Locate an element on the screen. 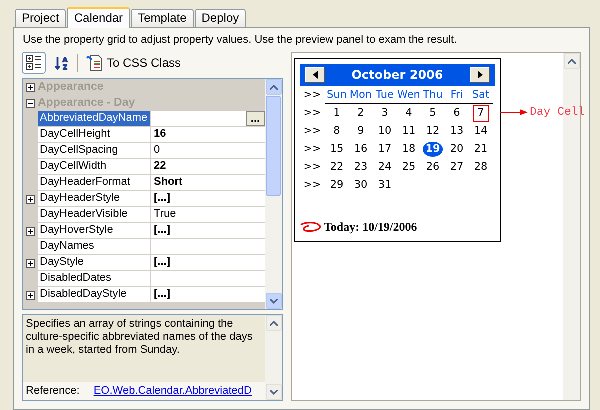 The width and height of the screenshot is (600, 410). day-cell: 29 is located at coordinates (337, 185).